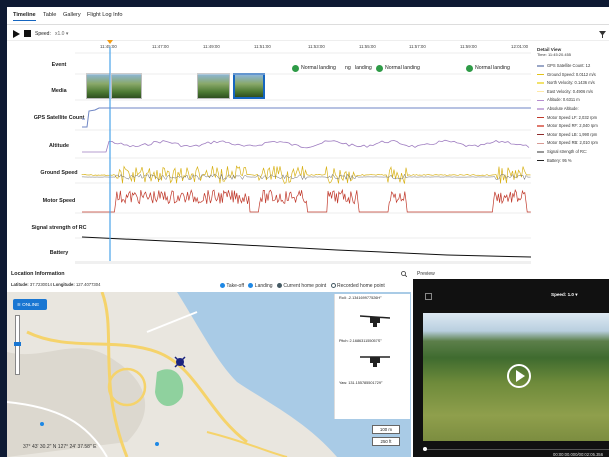 The height and width of the screenshot is (457, 609). I want to click on lon-value: 127.4077304, so click(88, 284).